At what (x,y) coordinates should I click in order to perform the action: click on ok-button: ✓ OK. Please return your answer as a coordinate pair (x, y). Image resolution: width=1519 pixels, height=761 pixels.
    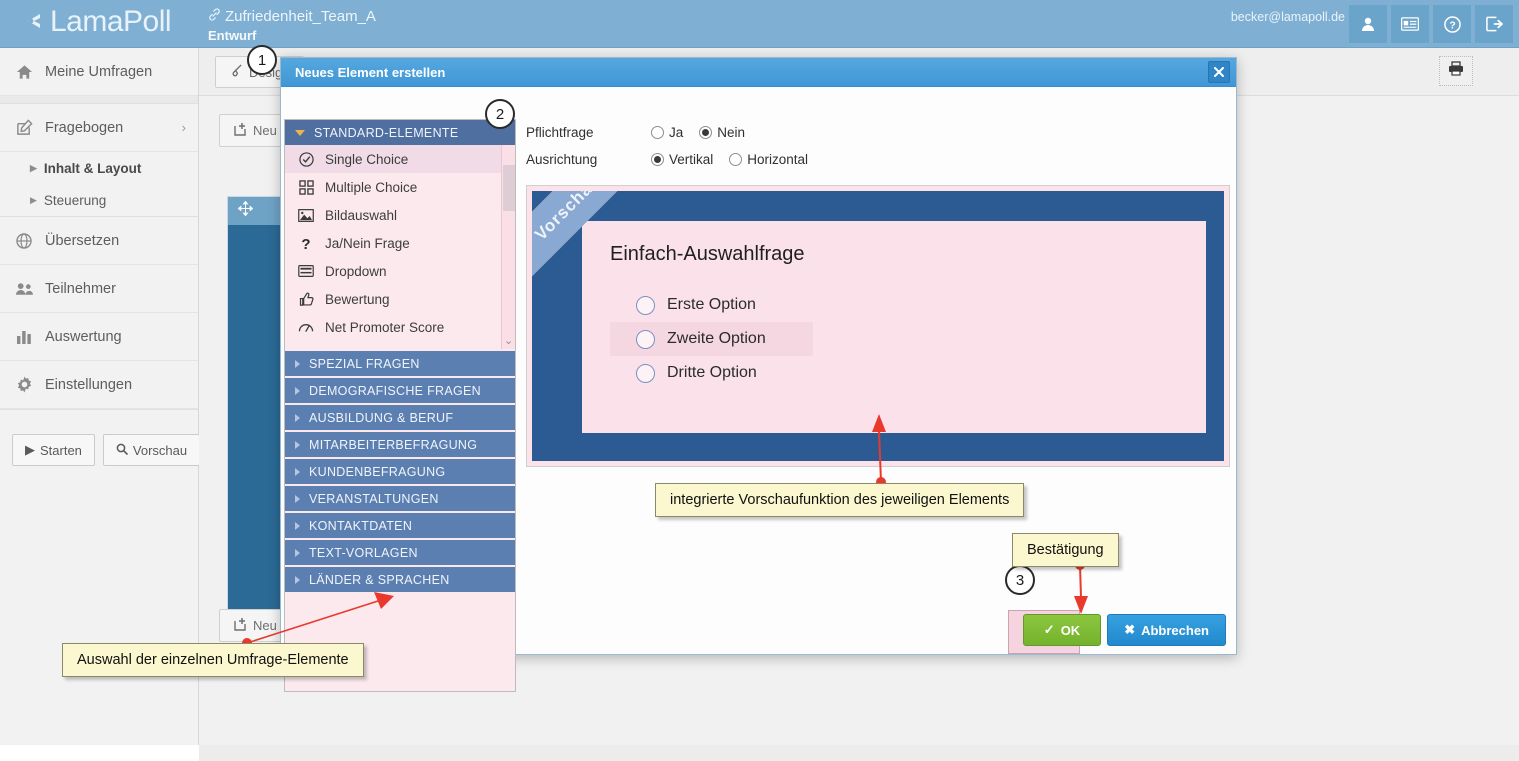
    Looking at the image, I should click on (1062, 630).